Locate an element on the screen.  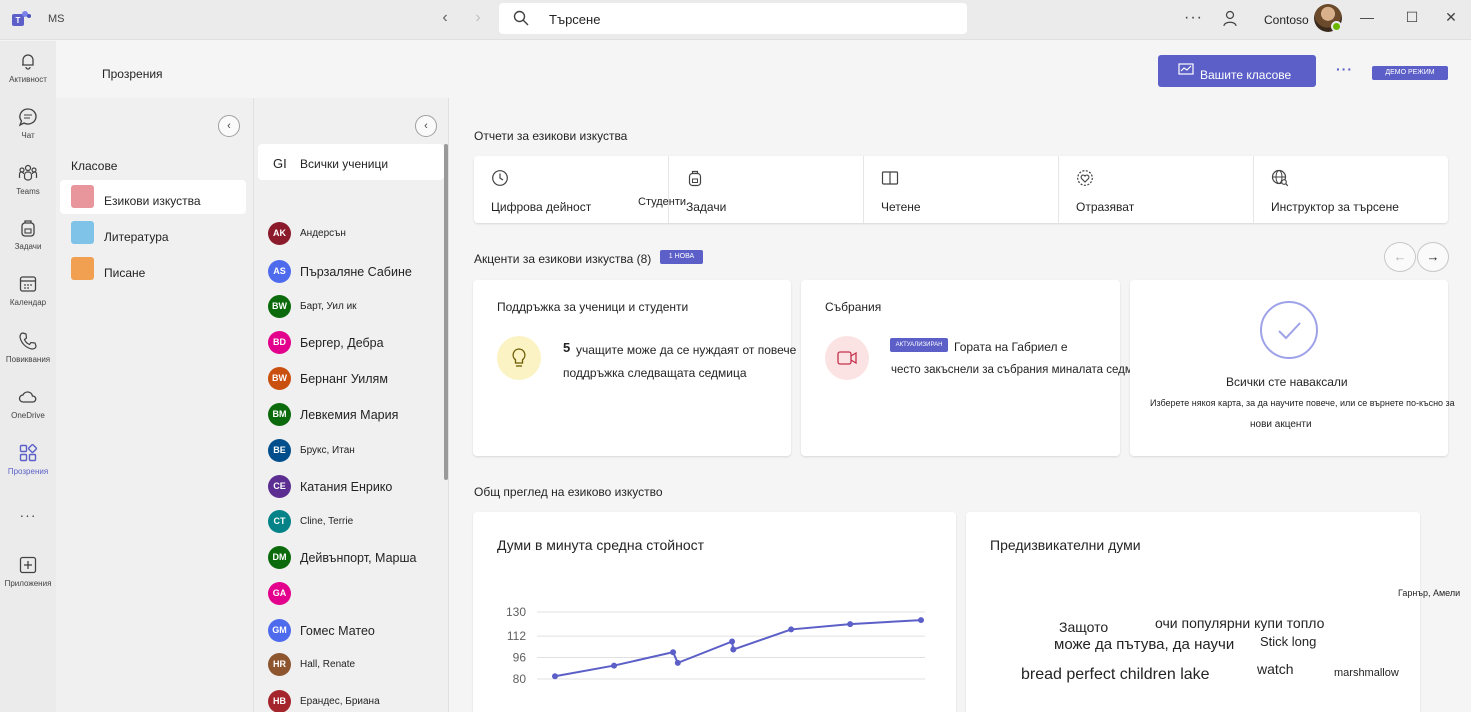
insights-icon is located at coordinates (28, 452).